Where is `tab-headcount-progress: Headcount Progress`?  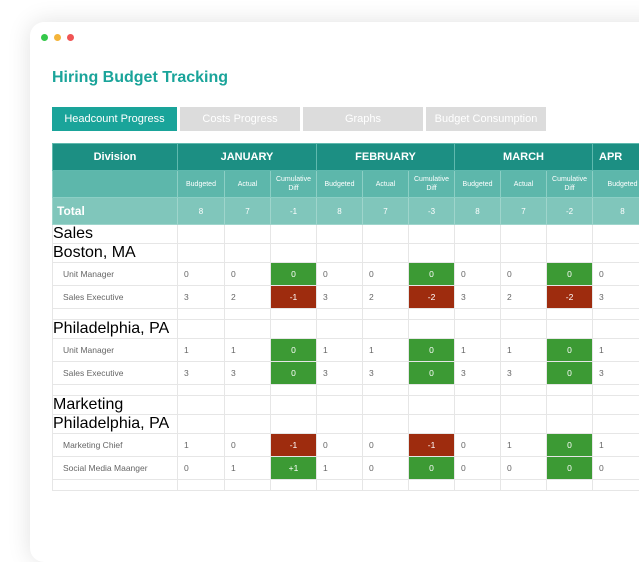
tab-headcount-progress: Headcount Progress is located at coordinates (114, 119).